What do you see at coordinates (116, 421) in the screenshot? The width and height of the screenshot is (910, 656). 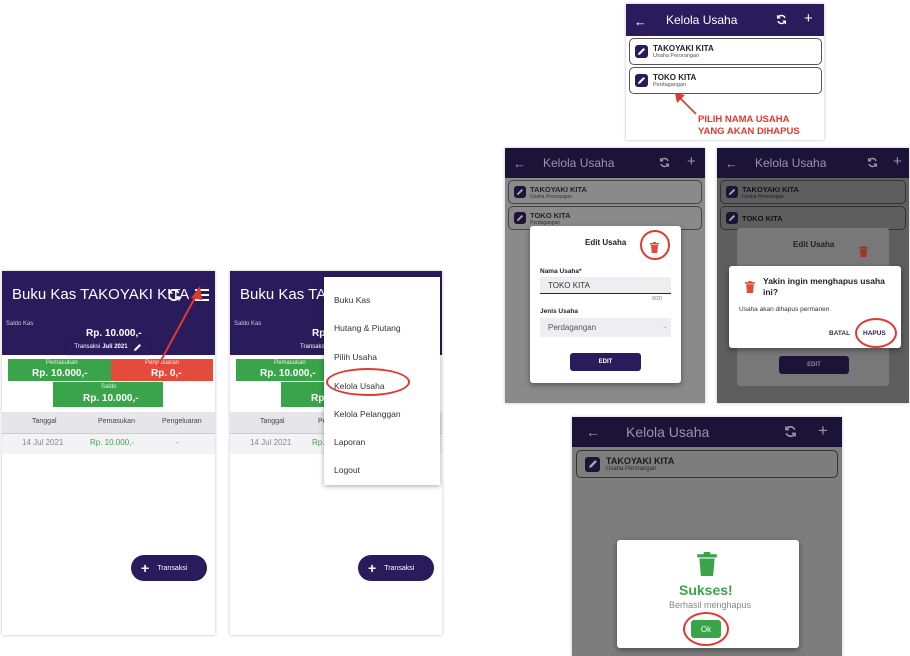 I see `col-pemasukan: Pemasukan` at bounding box center [116, 421].